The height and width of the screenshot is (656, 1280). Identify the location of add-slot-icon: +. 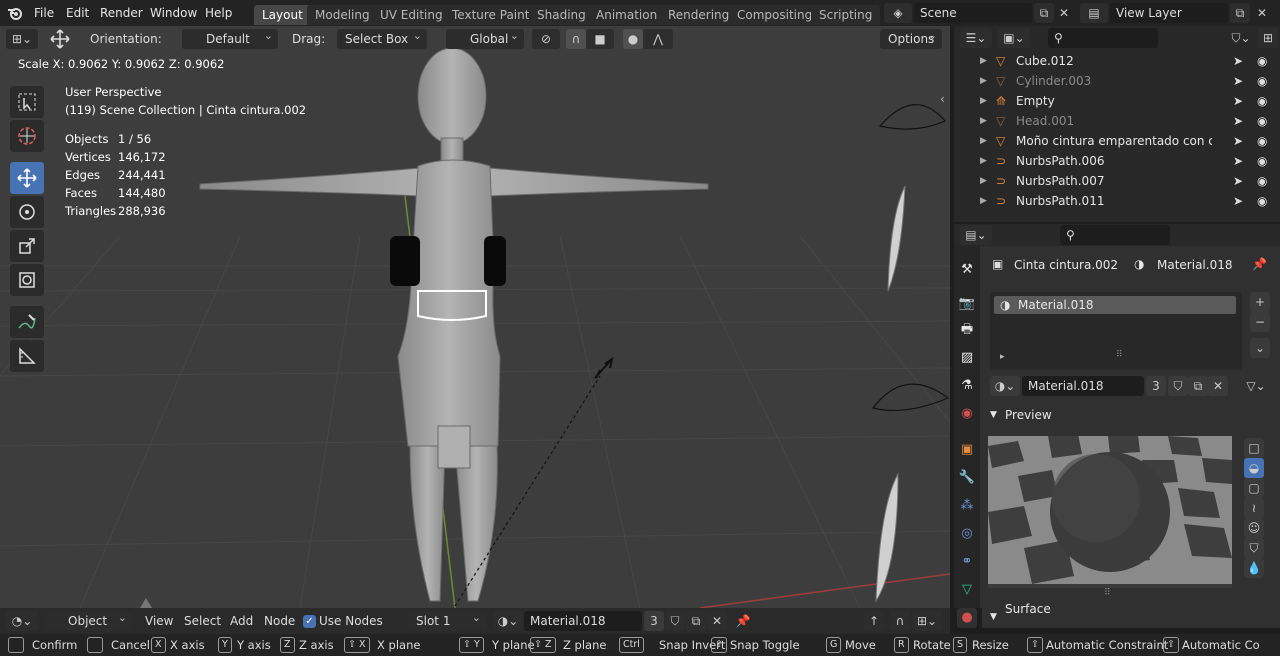
(1260, 302).